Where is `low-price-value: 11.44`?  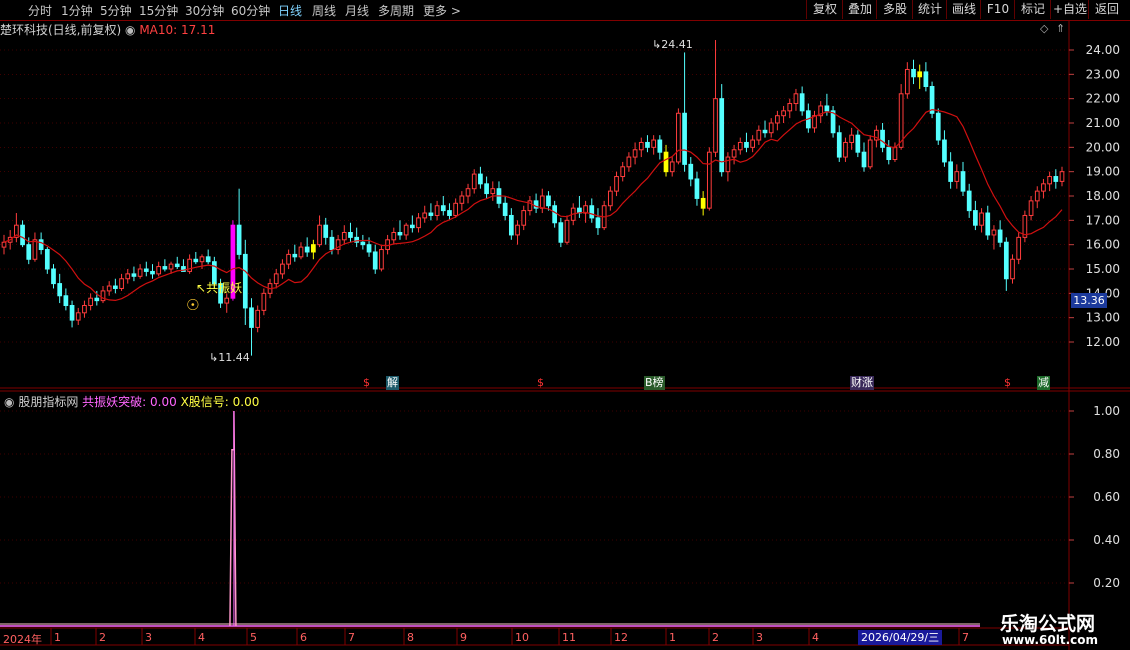 low-price-value: 11.44 is located at coordinates (234, 357).